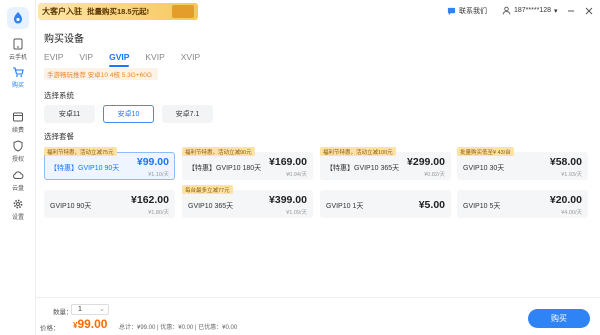 This screenshot has height=335, width=600. I want to click on user-phone: 187*****128, so click(532, 10).